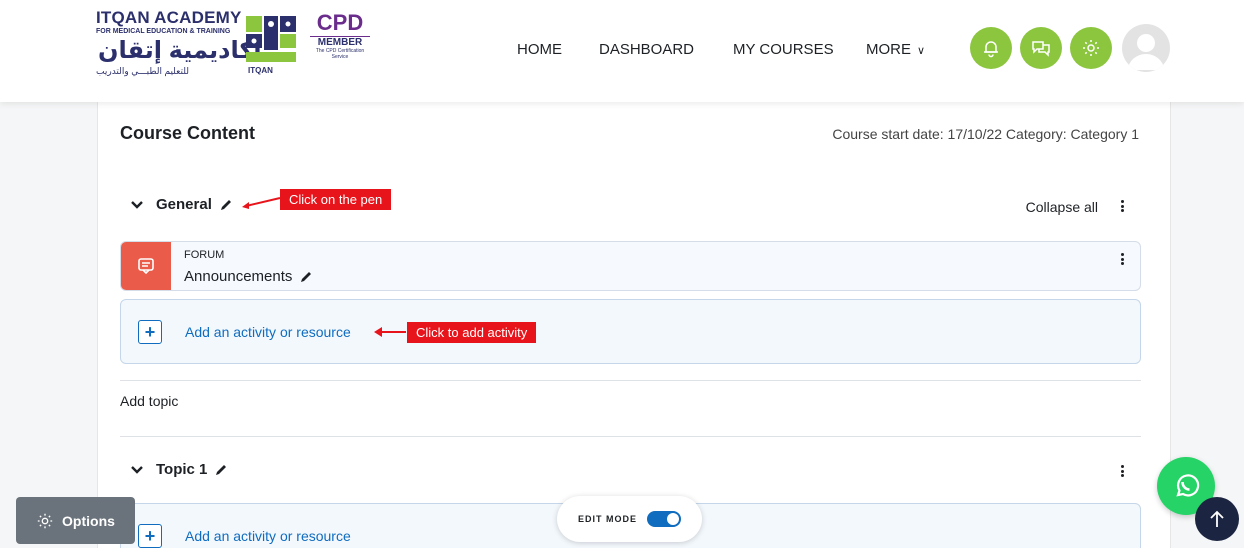  I want to click on edit-section-pen-icon, so click(226, 205).